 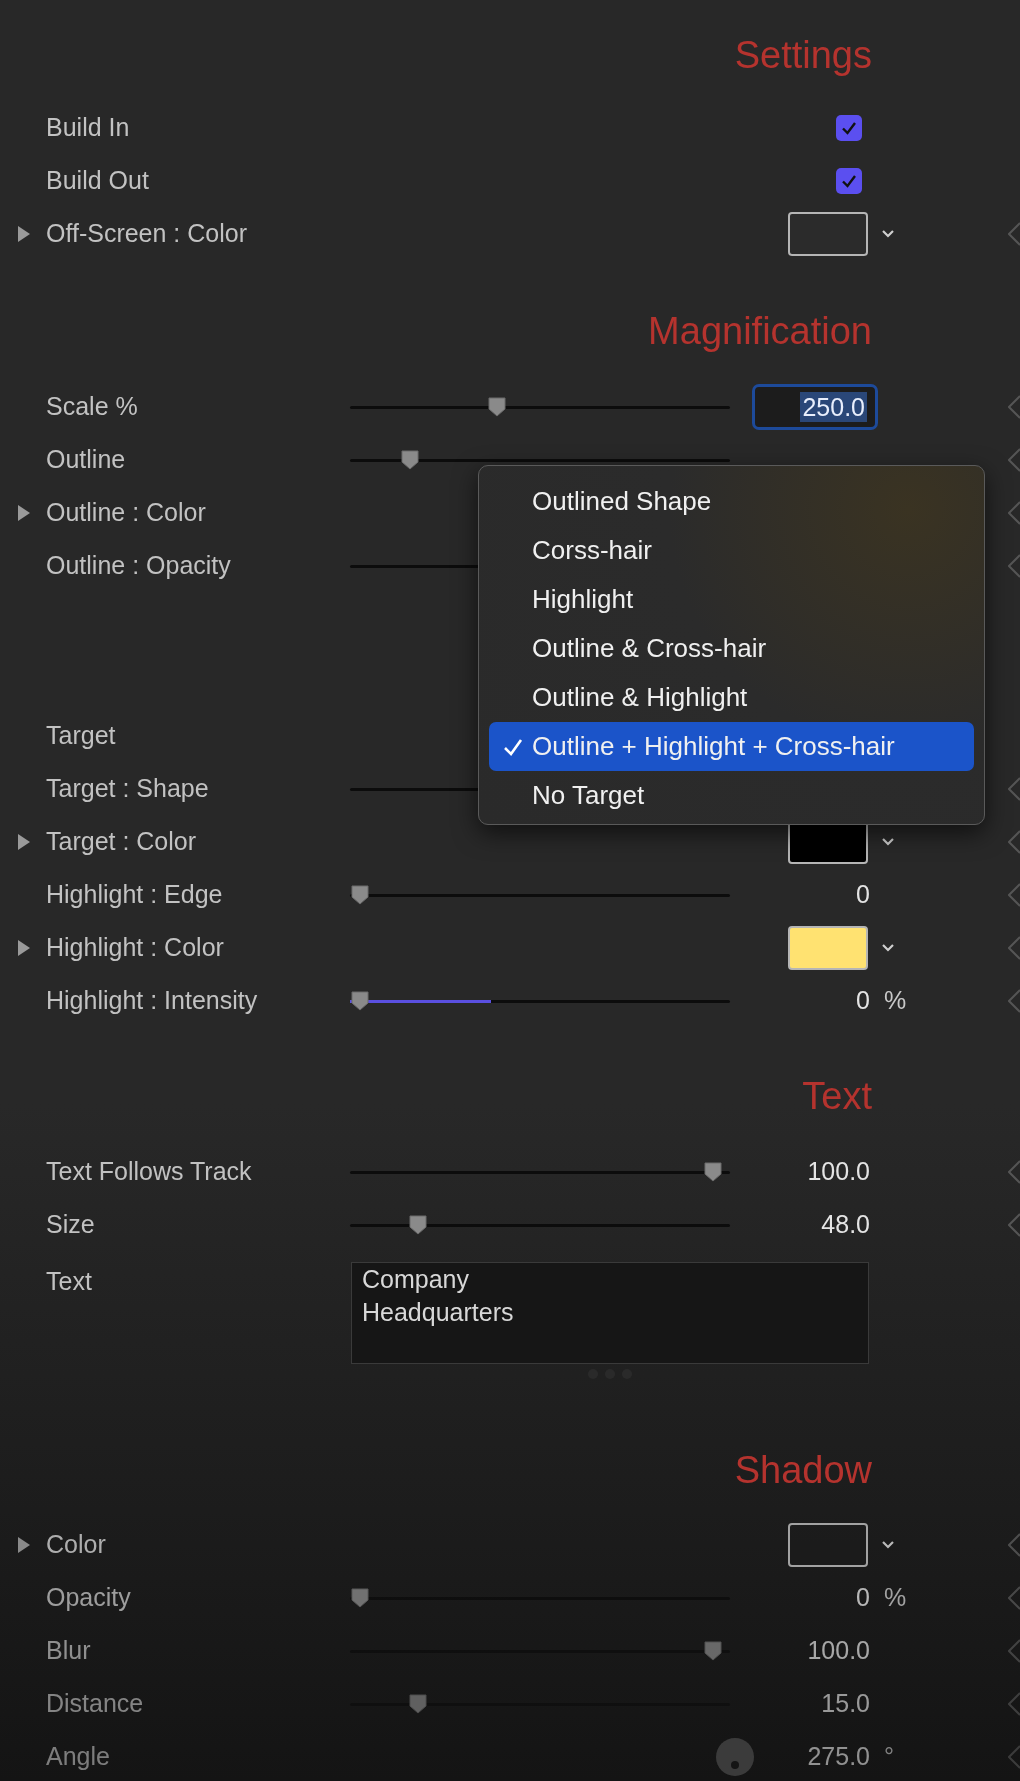 I want to click on row-label: Text Follows Track, so click(x=149, y=1170).